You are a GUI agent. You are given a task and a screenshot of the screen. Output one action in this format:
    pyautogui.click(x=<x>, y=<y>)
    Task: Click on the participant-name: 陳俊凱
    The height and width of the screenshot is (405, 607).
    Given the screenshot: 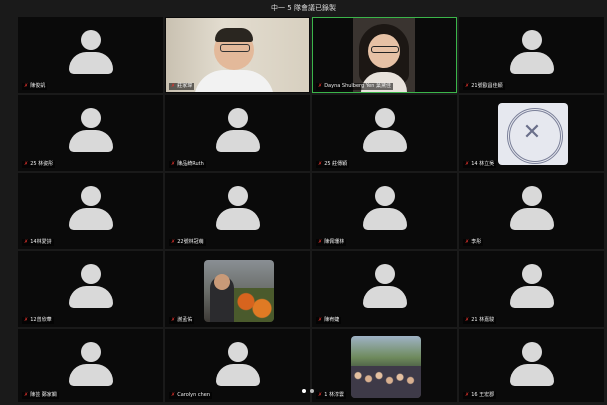 What is the action you would take?
    pyautogui.click(x=38, y=86)
    